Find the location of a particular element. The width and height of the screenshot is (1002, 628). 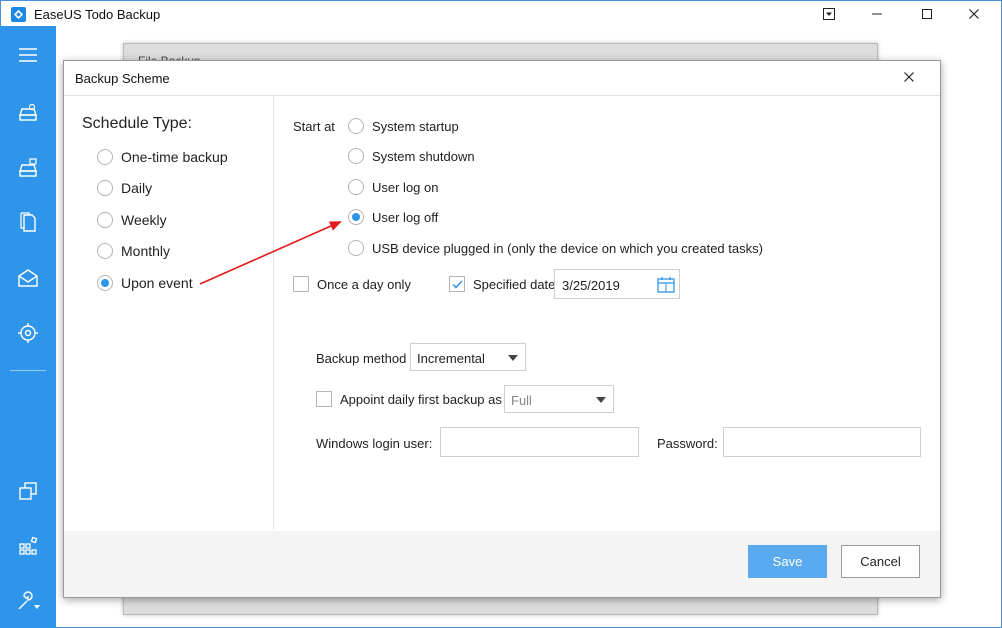

backup-method-select: Incremental is located at coordinates (468, 357).